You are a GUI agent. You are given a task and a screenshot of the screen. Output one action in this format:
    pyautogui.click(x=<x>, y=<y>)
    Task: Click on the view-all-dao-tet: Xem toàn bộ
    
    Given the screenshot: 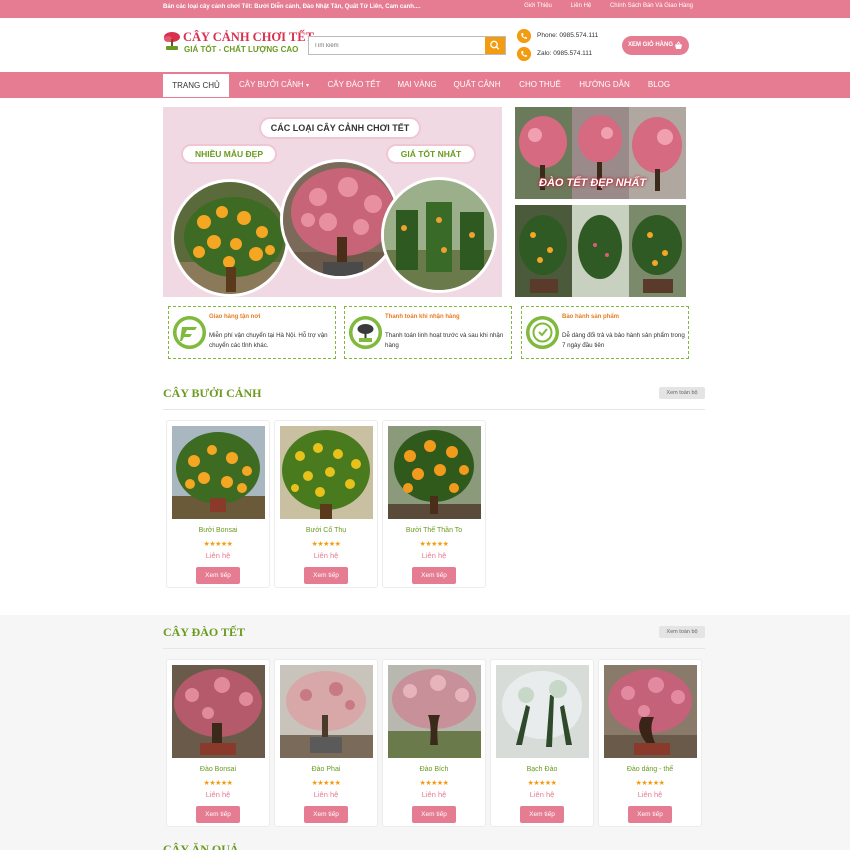 What is the action you would take?
    pyautogui.click(x=682, y=632)
    